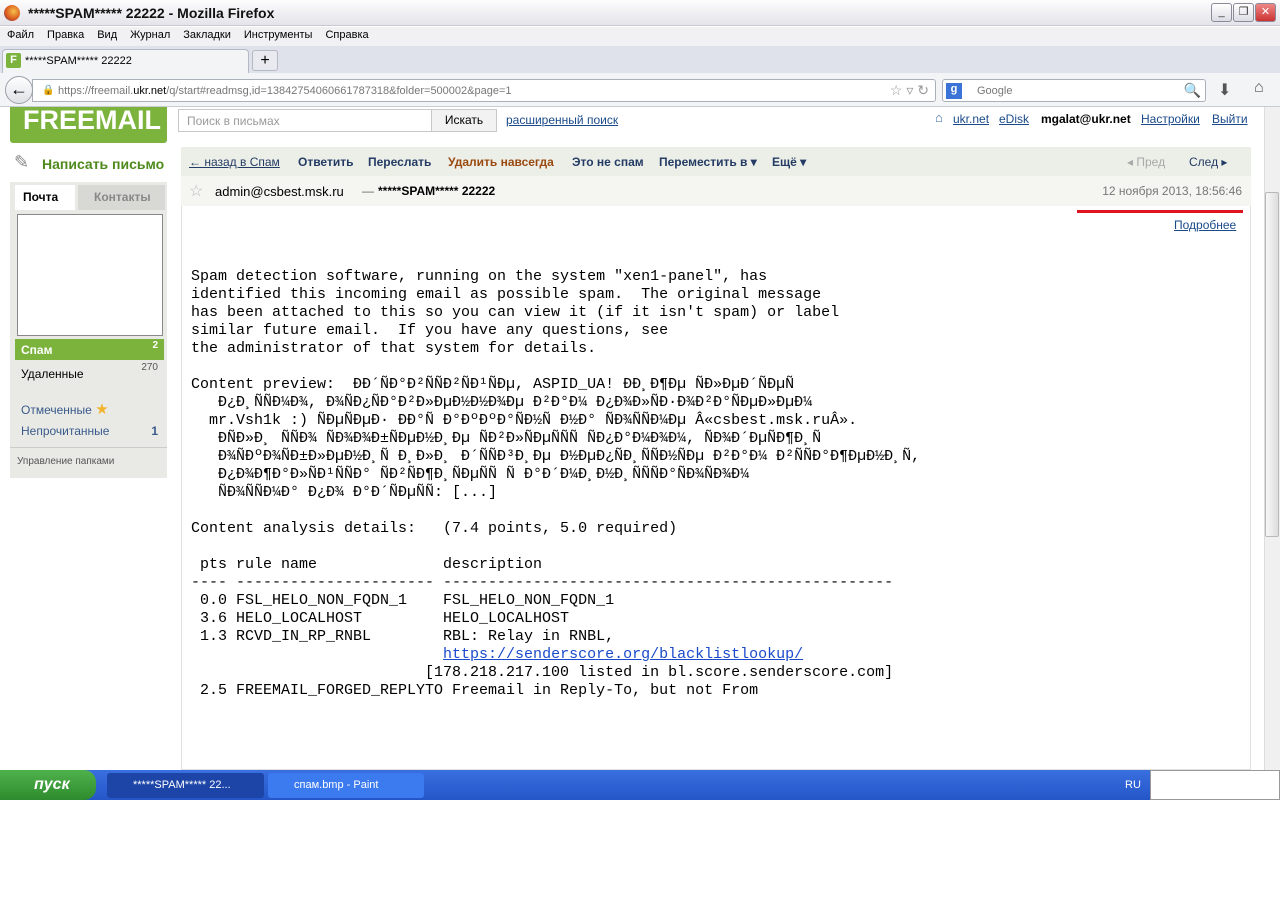  What do you see at coordinates (1146, 162) in the screenshot?
I see `prev-button: ◂ Пред` at bounding box center [1146, 162].